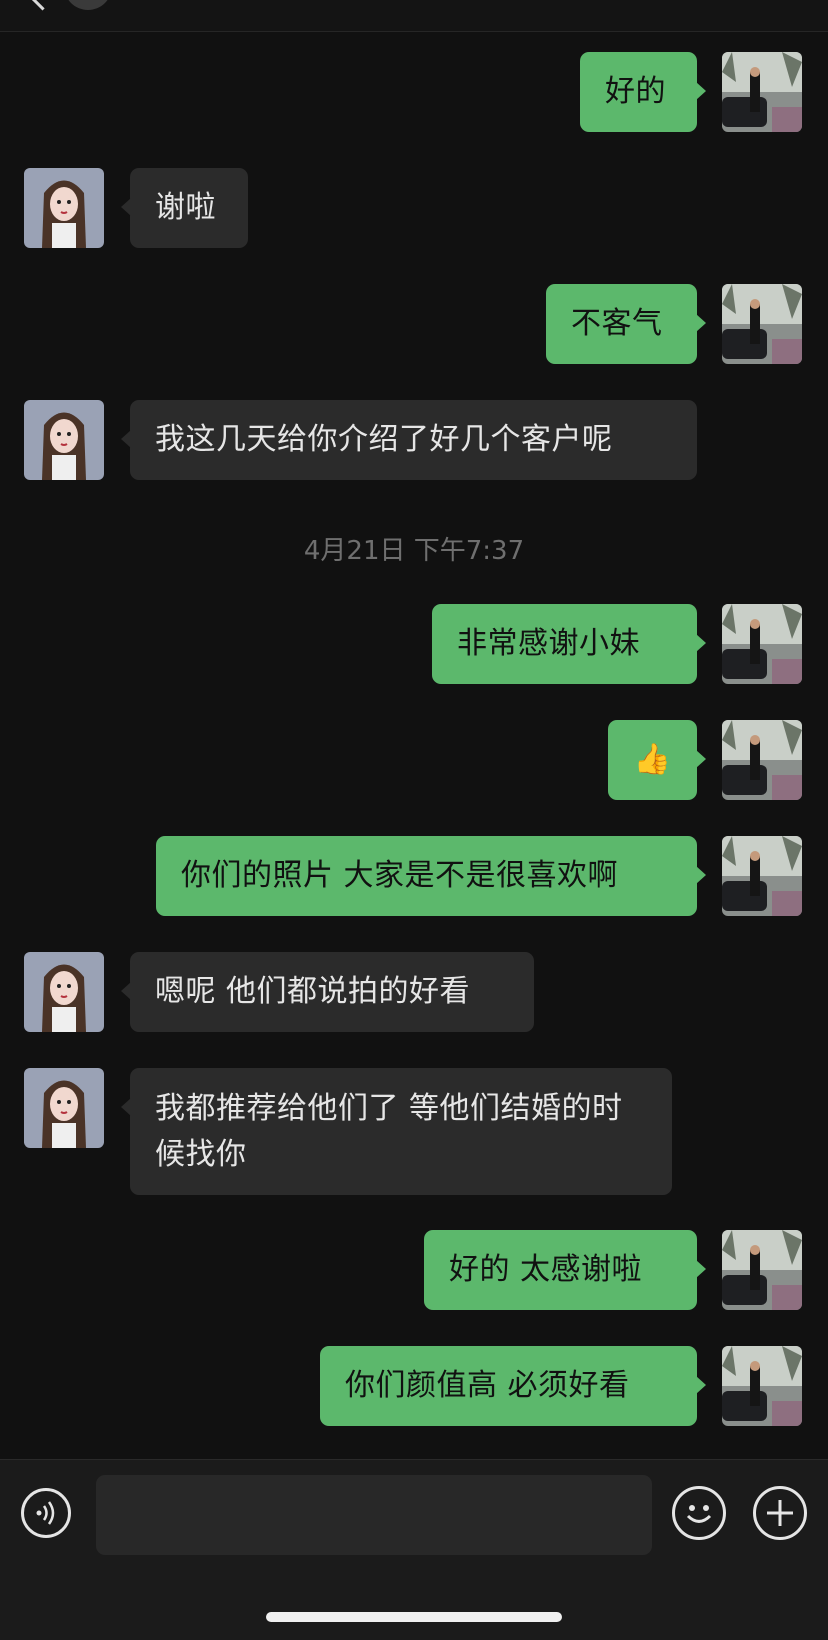 The image size is (828, 1640). Describe the element at coordinates (374, 1515) in the screenshot. I see `message-input` at that location.